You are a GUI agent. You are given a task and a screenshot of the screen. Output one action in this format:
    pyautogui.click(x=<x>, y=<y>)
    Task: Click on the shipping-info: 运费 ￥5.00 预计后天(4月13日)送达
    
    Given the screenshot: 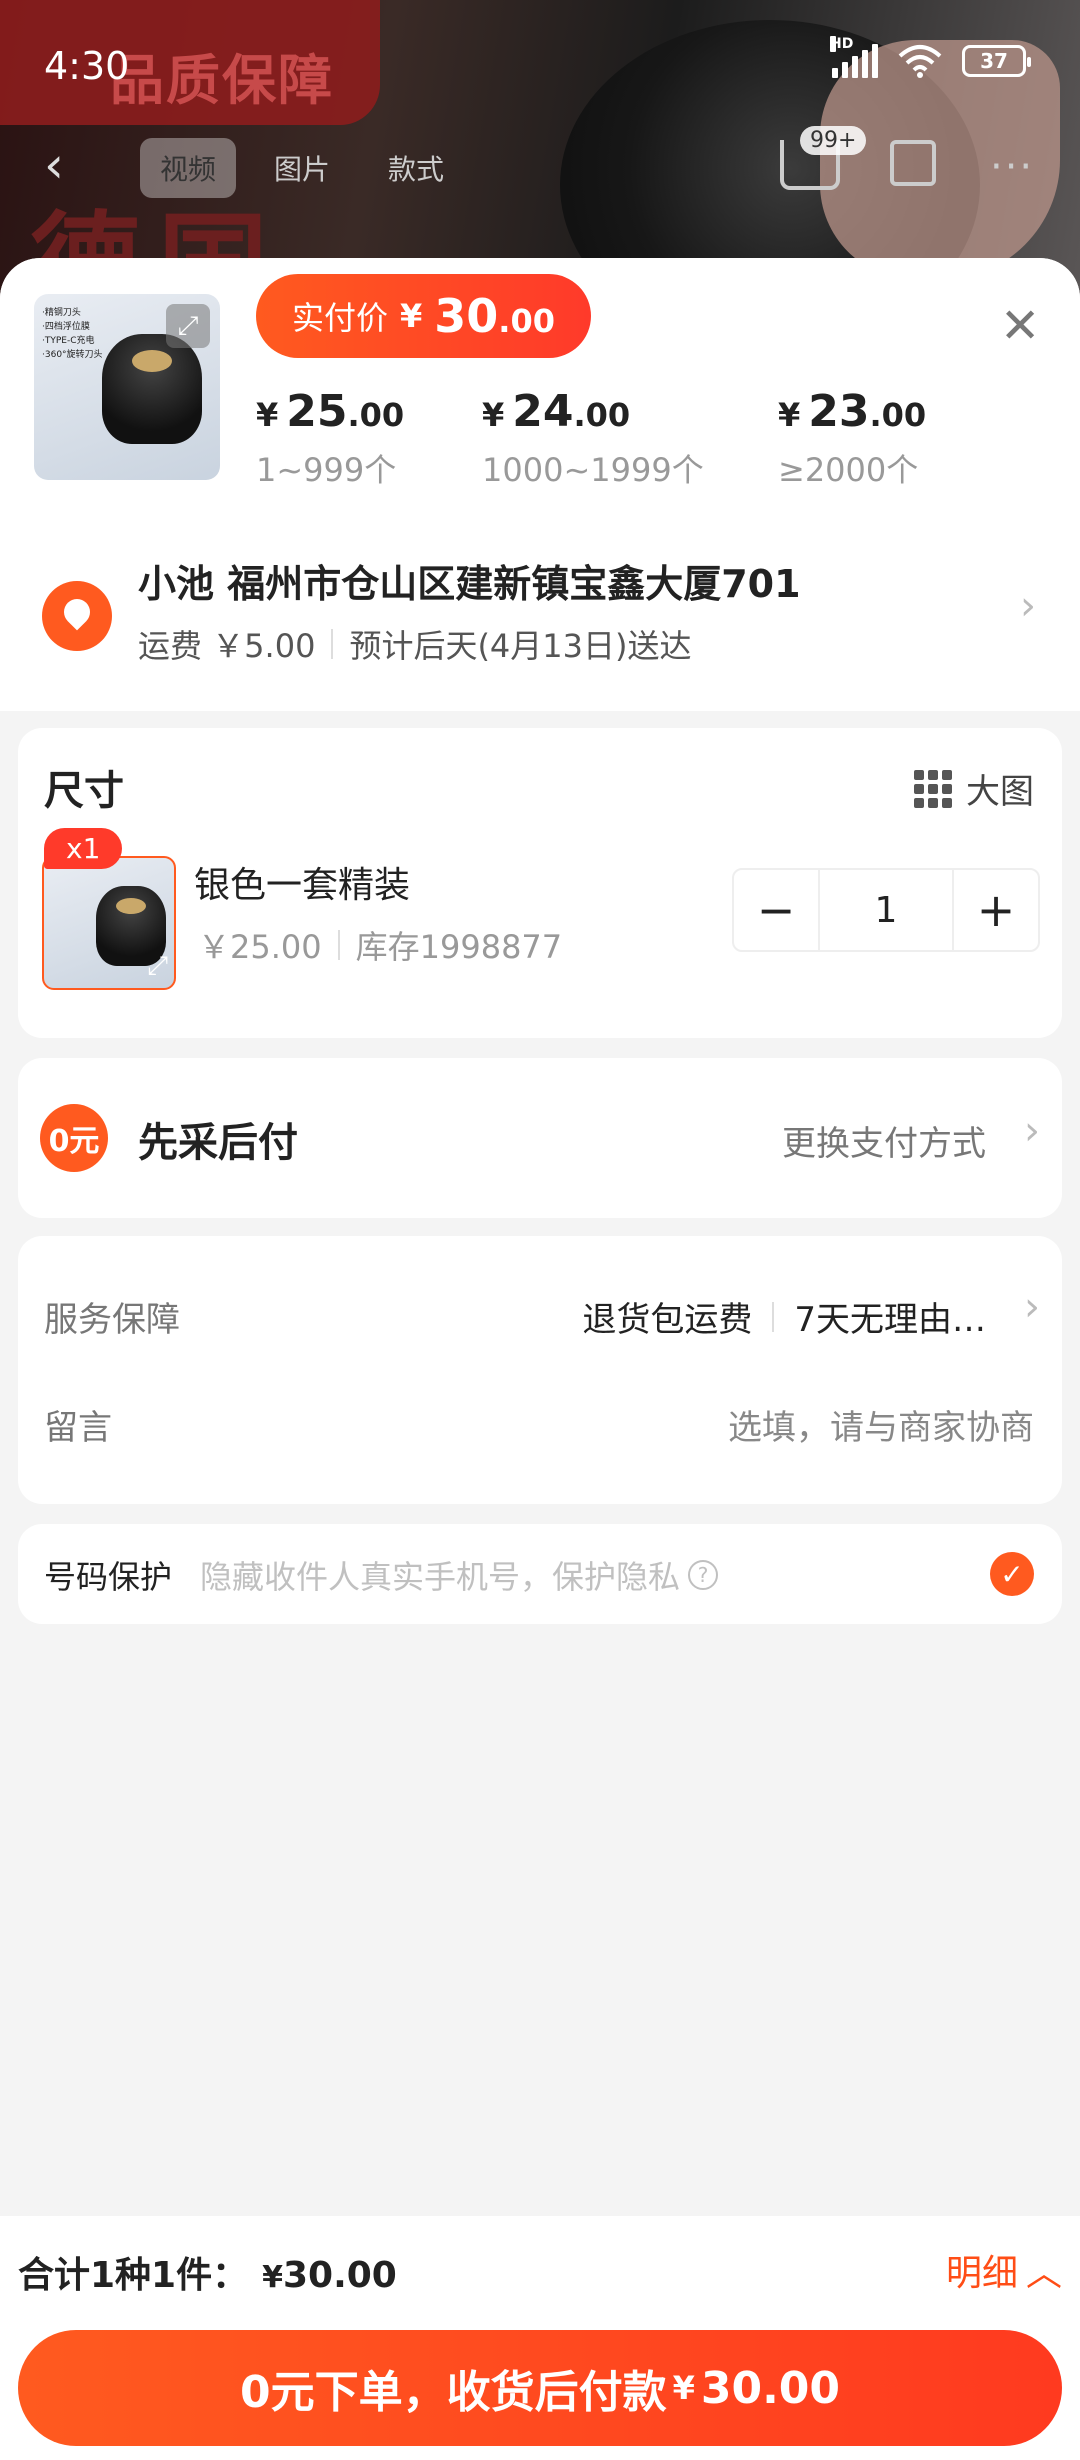 What is the action you would take?
    pyautogui.click(x=415, y=644)
    